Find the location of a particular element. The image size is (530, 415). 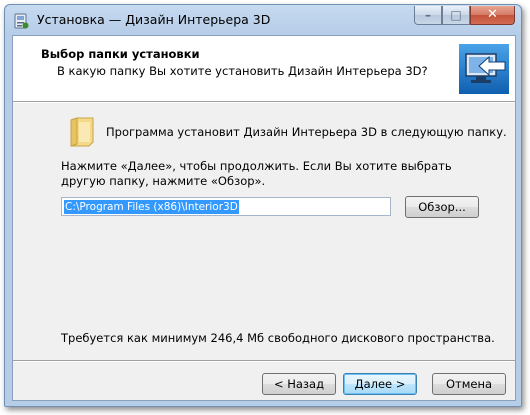

maximize-button: □ is located at coordinates (456, 15).